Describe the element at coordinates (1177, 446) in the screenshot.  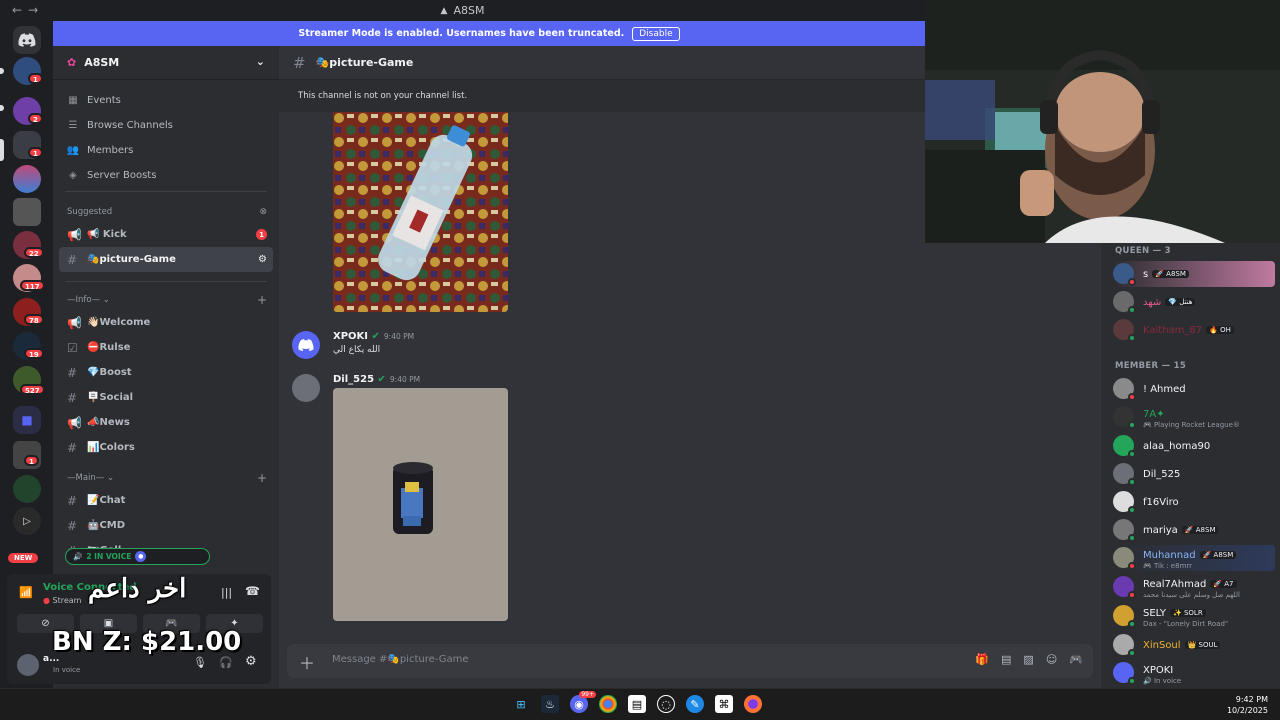
I see `member-name: alaa_homa90` at that location.